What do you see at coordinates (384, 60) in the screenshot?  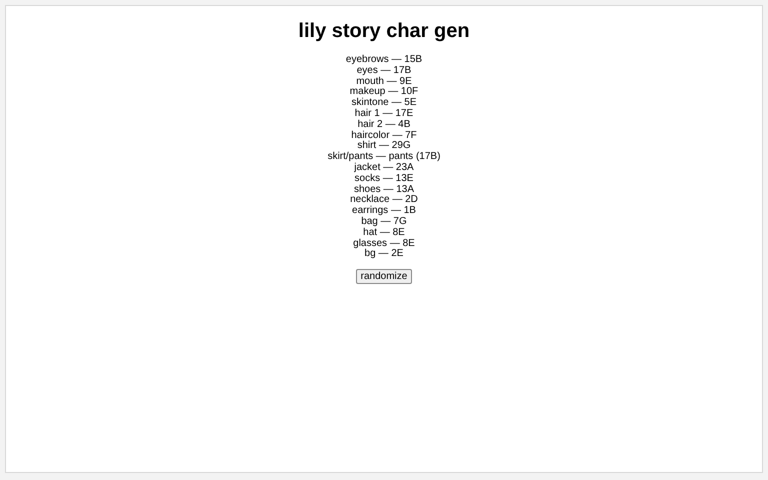 I see `trait-line: eyebrows — 15B` at bounding box center [384, 60].